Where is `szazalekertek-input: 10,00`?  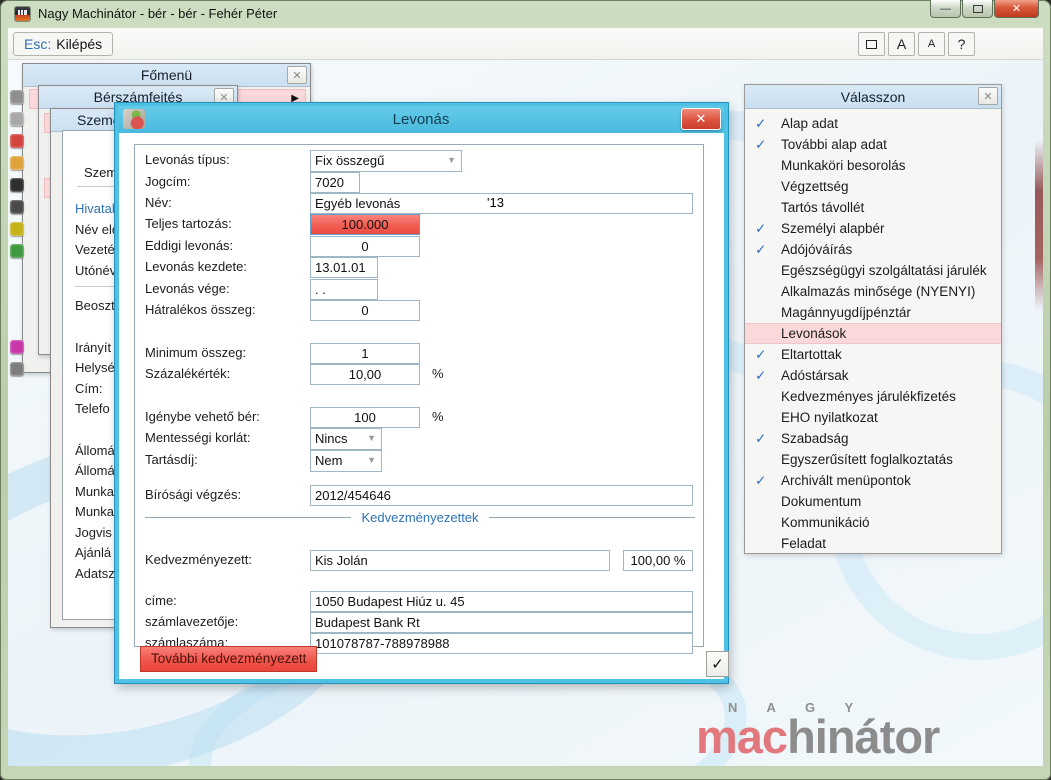 szazalekertek-input: 10,00 is located at coordinates (365, 374).